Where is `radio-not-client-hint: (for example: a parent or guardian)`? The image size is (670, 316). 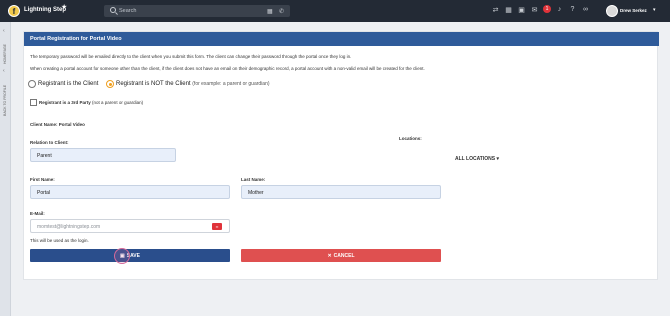
radio-not-client-hint: (for example: a parent or guardian) is located at coordinates (231, 84).